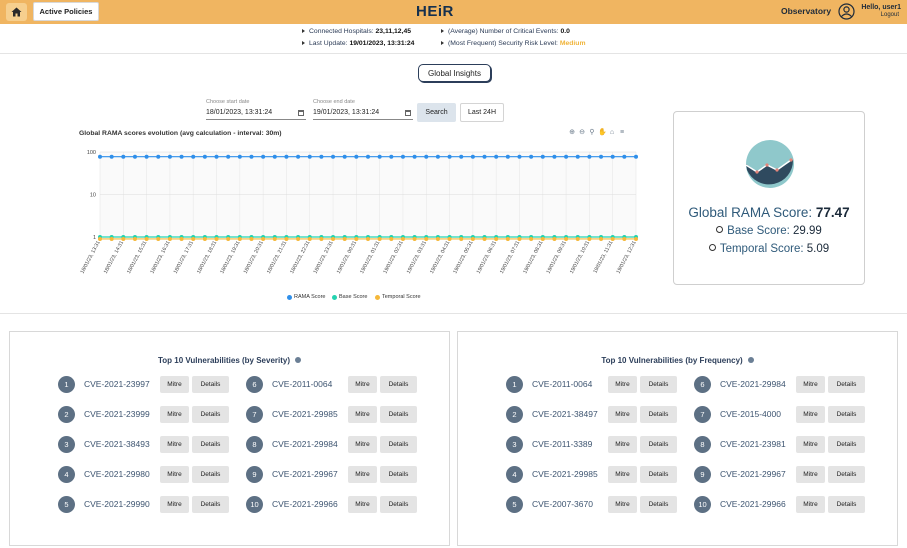 The width and height of the screenshot is (907, 548). What do you see at coordinates (349, 297) in the screenshot?
I see `legend-item: Base Score` at bounding box center [349, 297].